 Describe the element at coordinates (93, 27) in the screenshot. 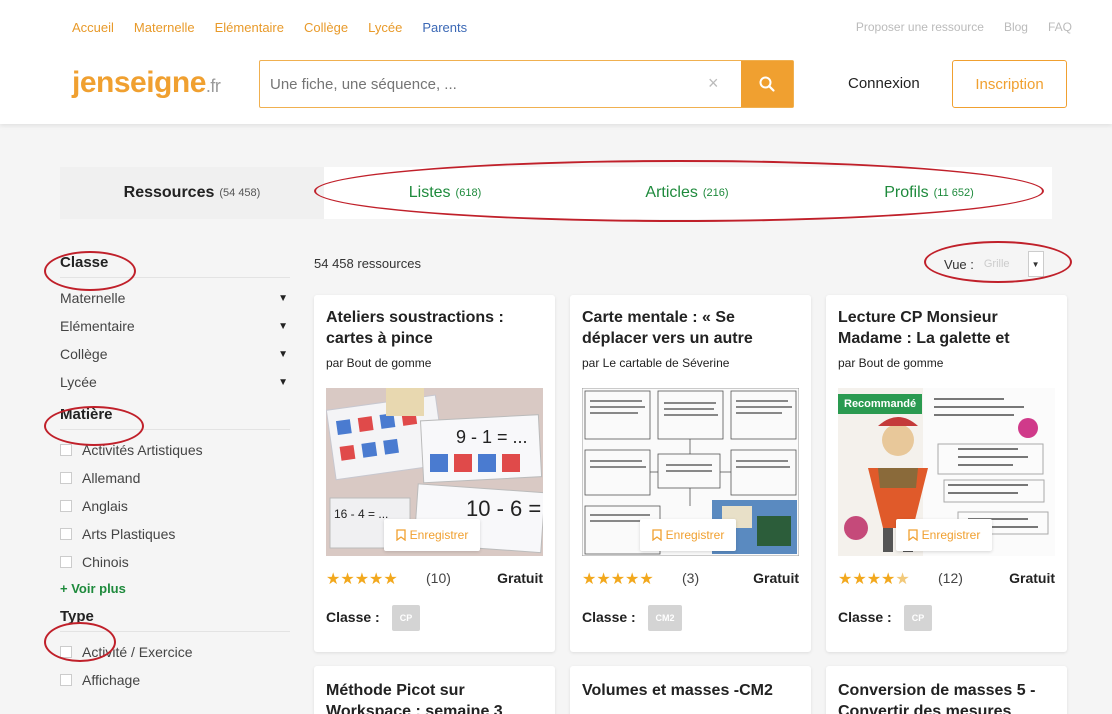

I see `nav-accueil: Accueil` at that location.